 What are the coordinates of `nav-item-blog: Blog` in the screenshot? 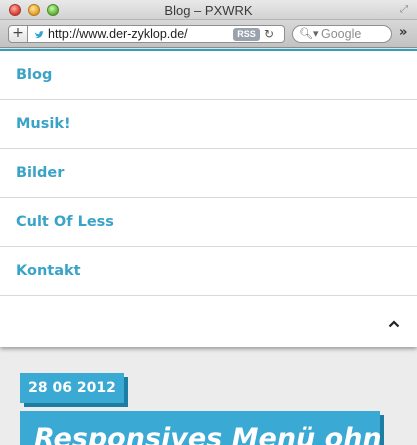 It's located at (208, 75).